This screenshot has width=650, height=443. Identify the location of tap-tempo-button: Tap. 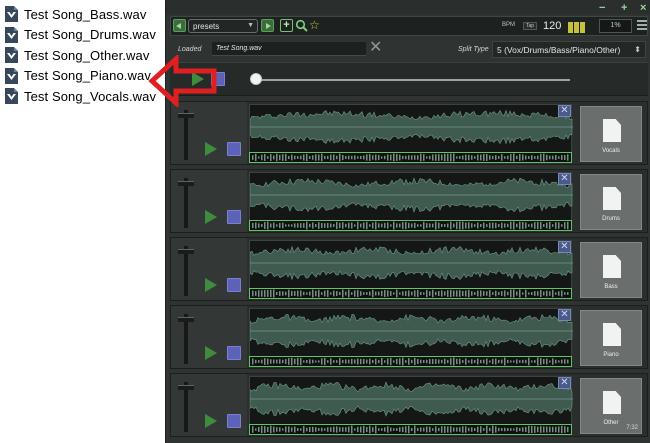
(530, 26).